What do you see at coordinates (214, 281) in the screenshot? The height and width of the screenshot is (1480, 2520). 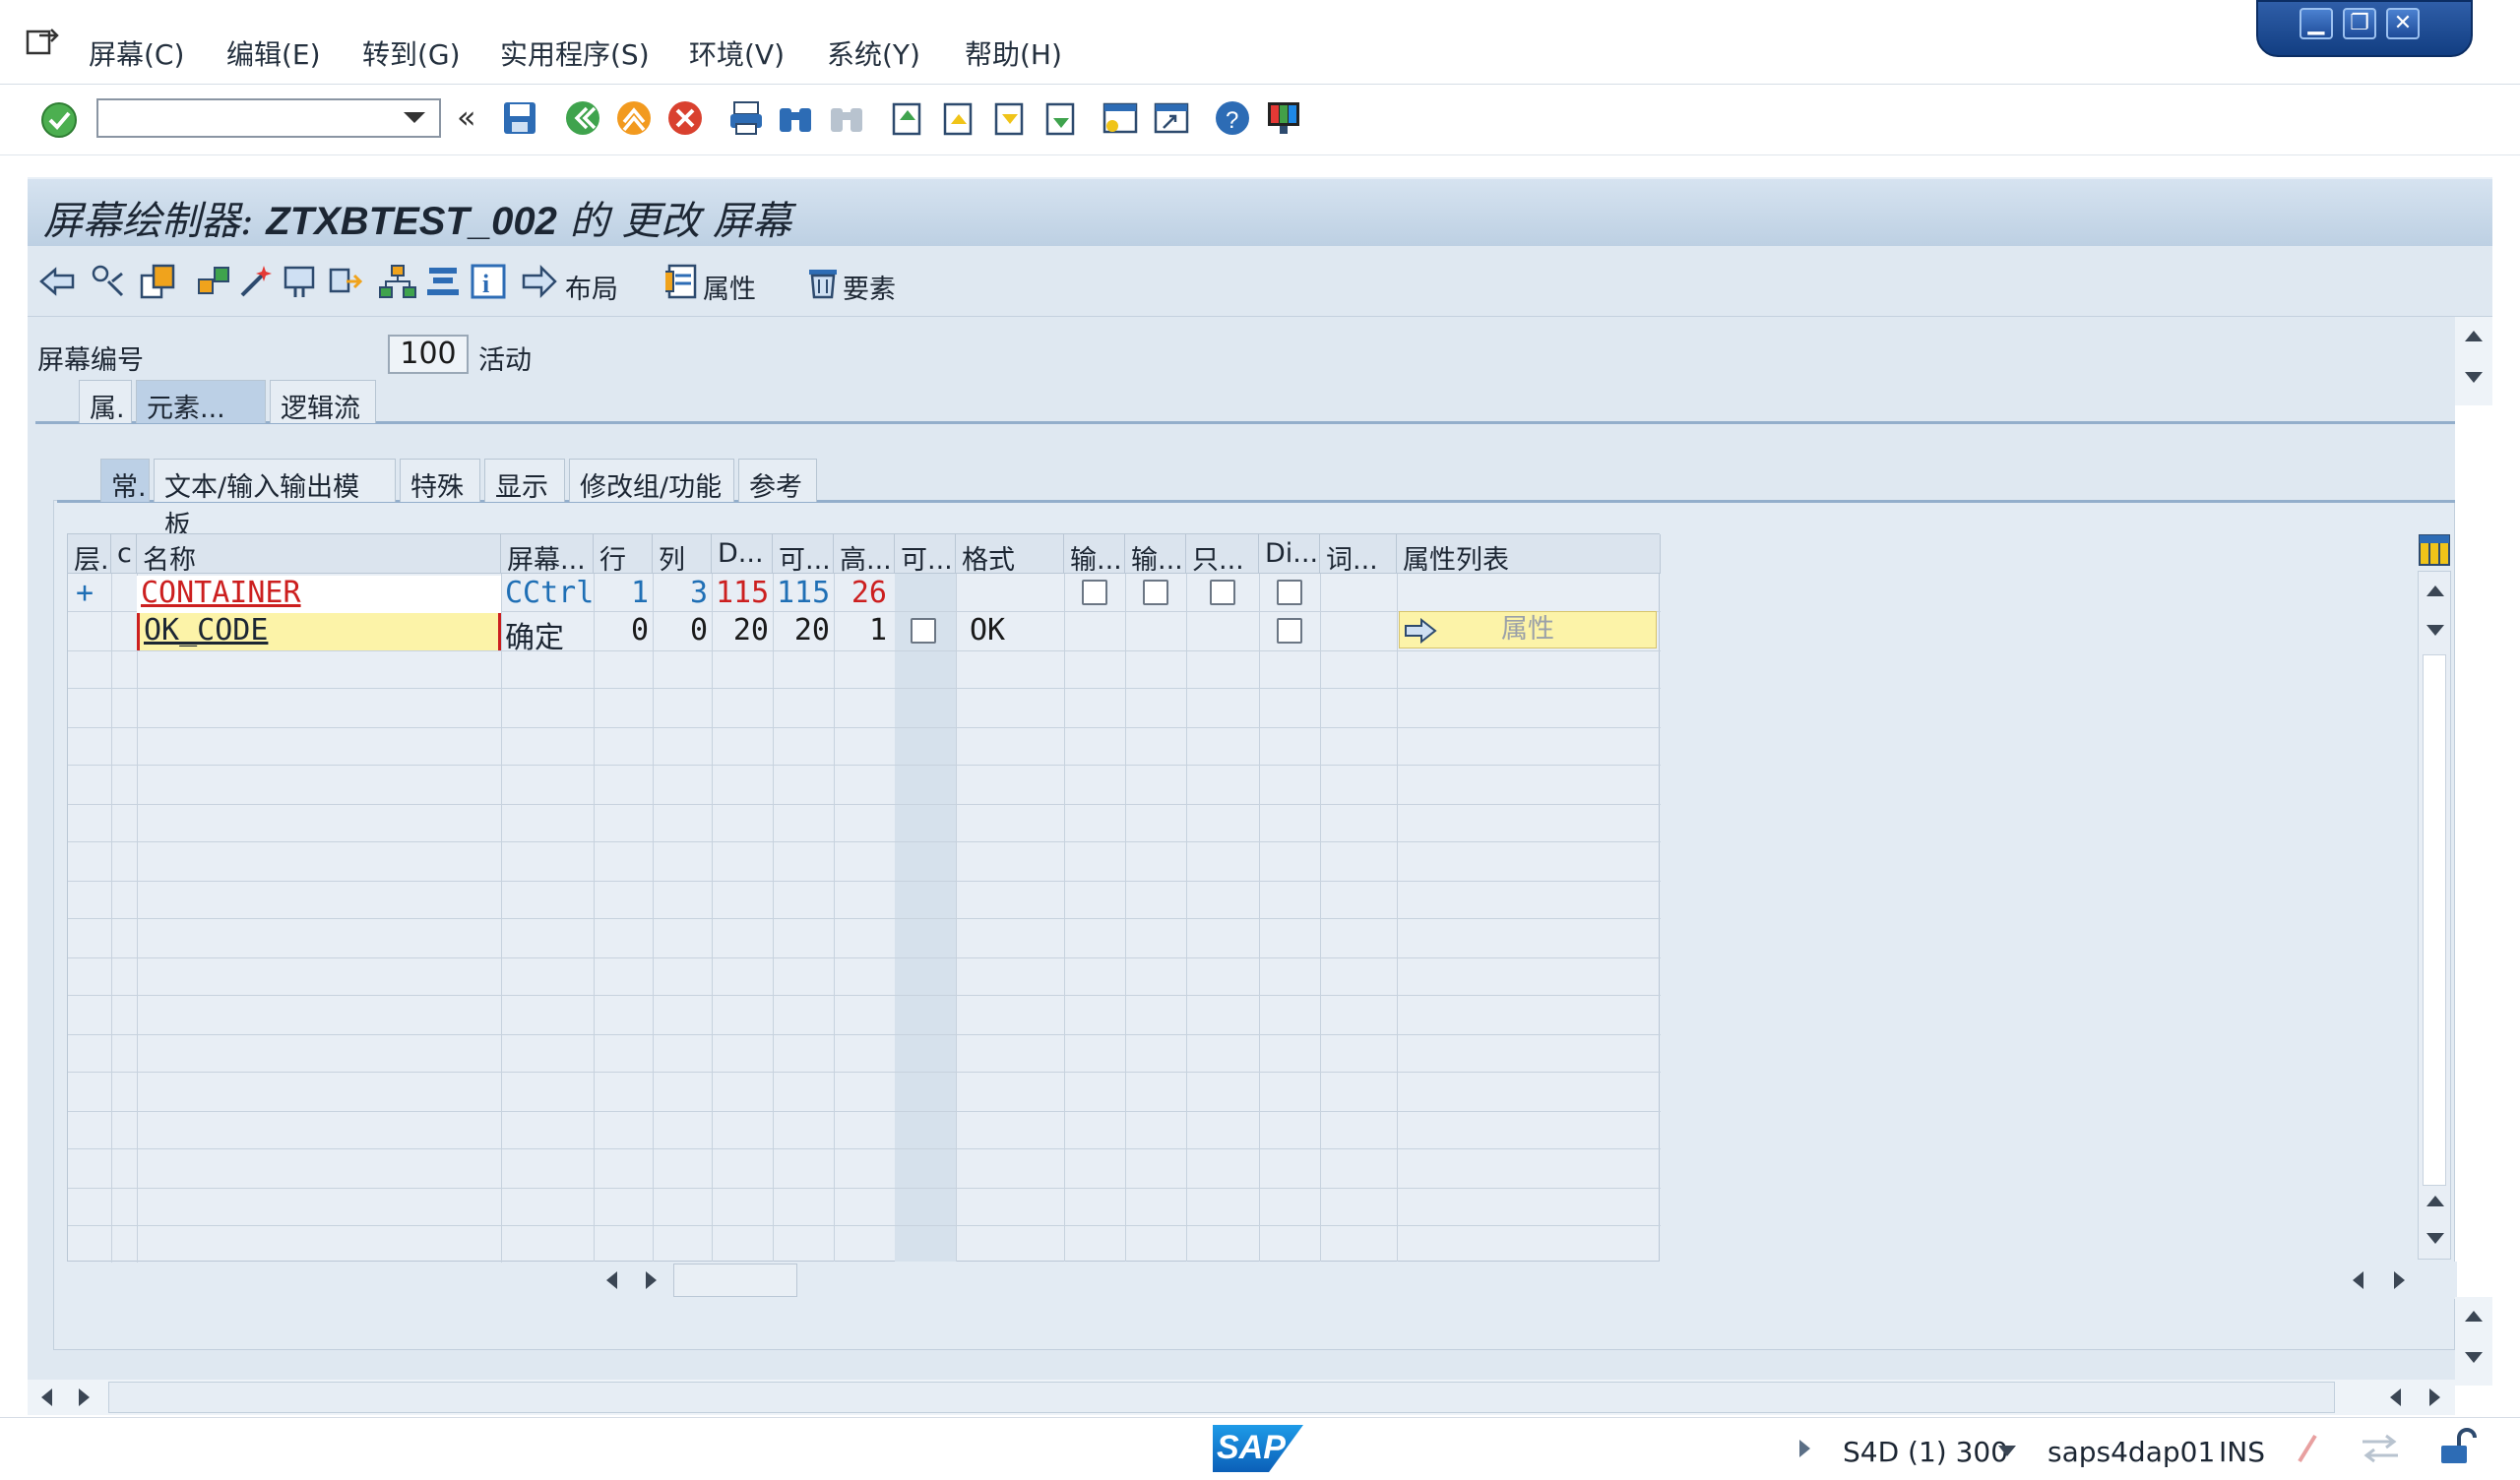 I see `check-icon` at bounding box center [214, 281].